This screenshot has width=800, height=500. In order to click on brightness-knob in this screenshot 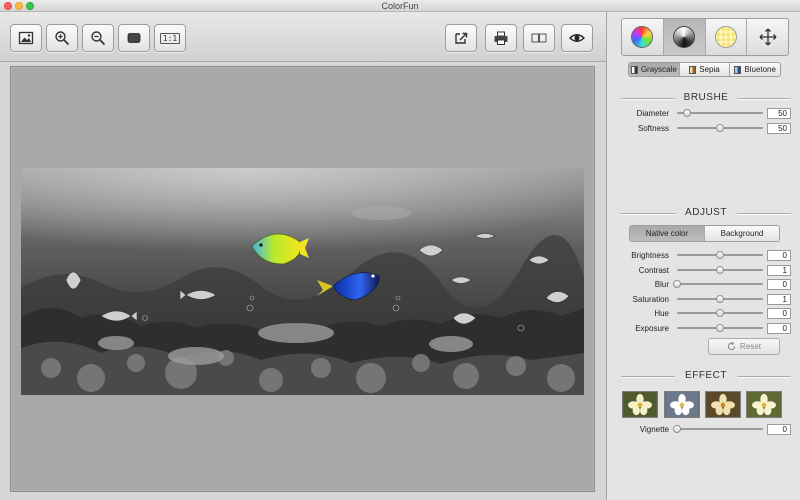, I will do `click(720, 255)`.